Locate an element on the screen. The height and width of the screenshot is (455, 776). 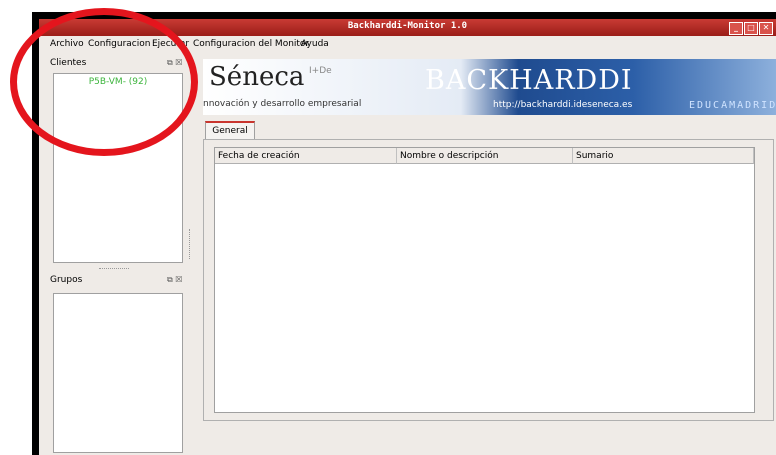
educamadrid-logo: EDUCAMADRID is located at coordinates (732, 105).